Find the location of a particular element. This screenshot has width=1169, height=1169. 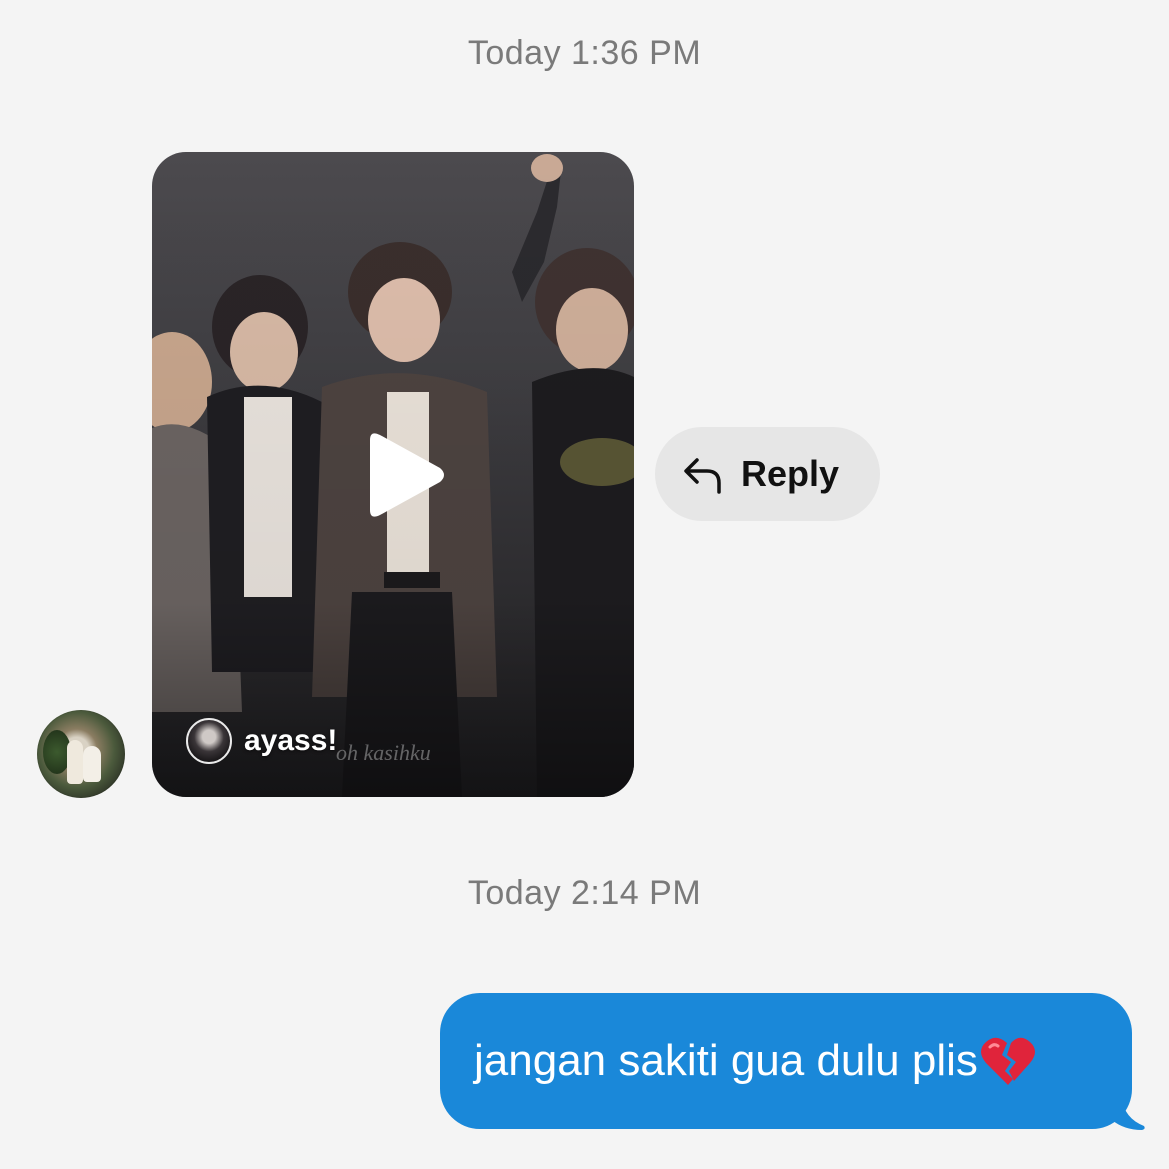

video-author-name: ayass! is located at coordinates (291, 740).